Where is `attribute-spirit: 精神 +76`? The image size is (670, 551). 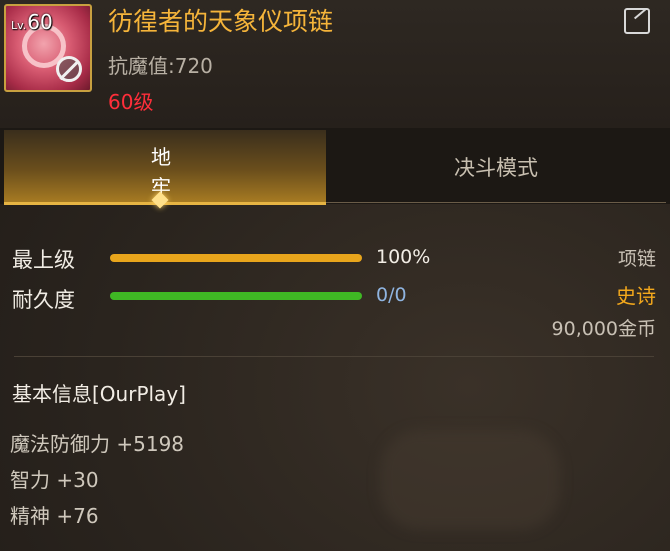 attribute-spirit: 精神 +76 is located at coordinates (54, 516).